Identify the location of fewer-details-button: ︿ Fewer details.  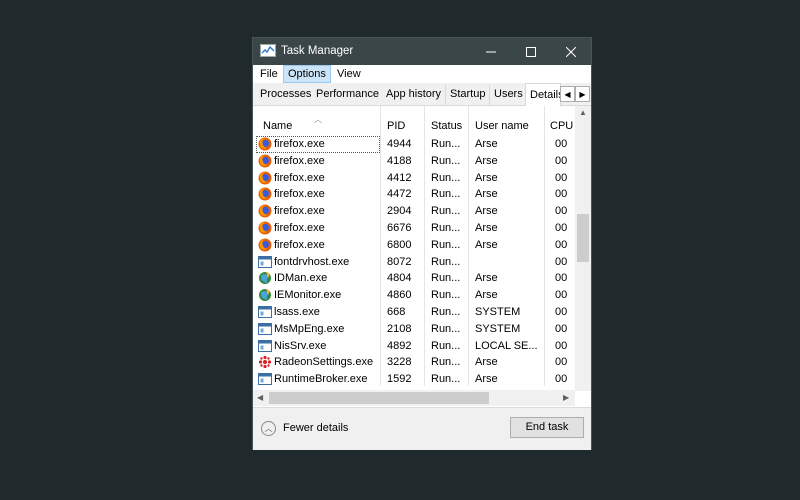
(304, 428).